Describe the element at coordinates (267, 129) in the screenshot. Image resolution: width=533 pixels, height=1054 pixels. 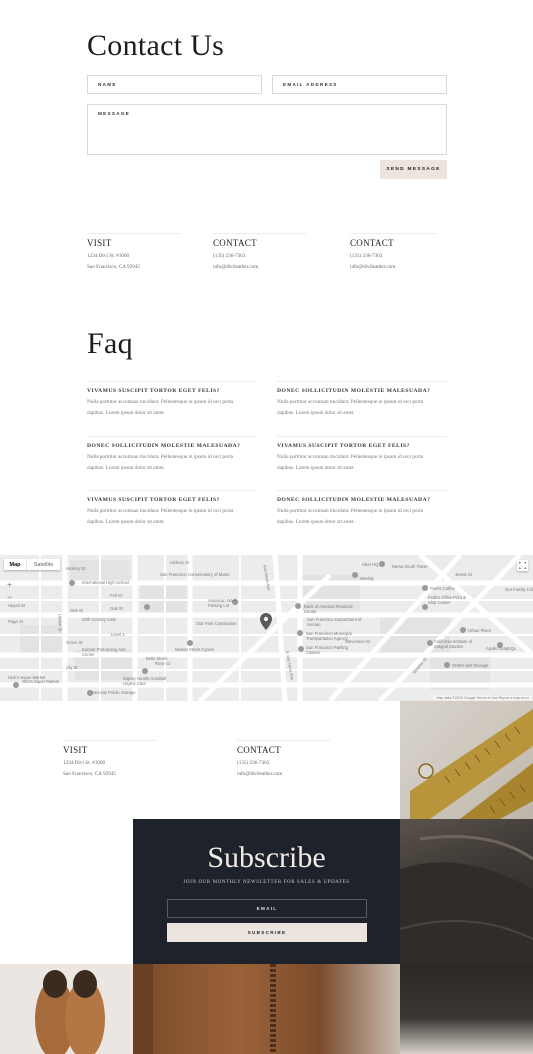
I see `message-field: MESSAGE` at that location.